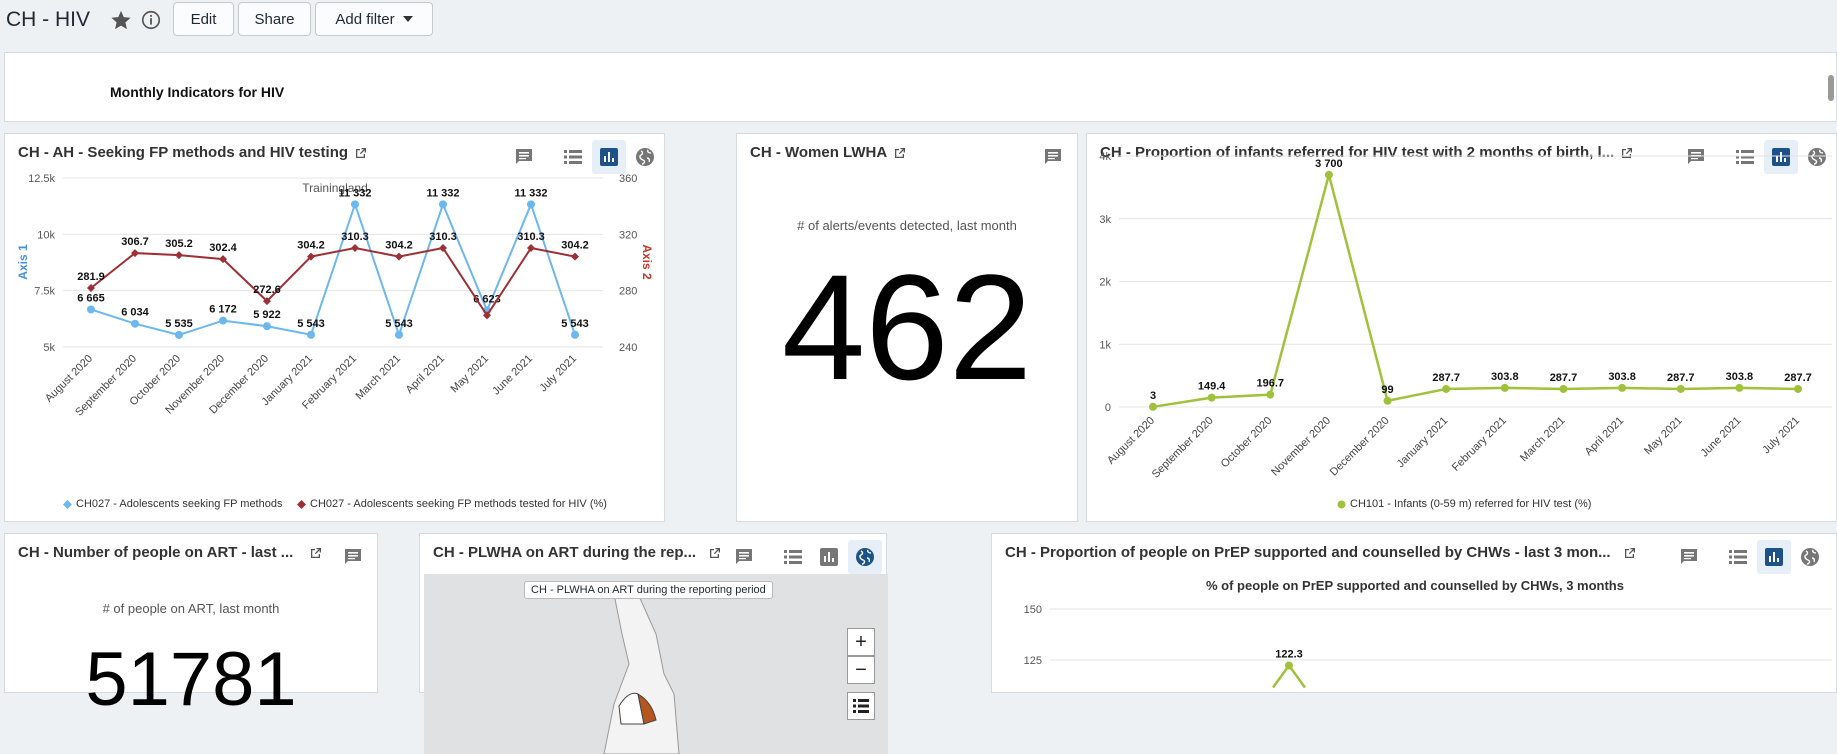 The image size is (1837, 754). I want to click on data-label: 6 665, so click(91, 298).